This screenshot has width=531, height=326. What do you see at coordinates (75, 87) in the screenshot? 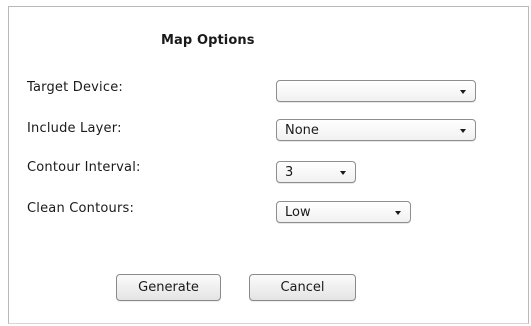
I see `target-device-label: Target Device:` at bounding box center [75, 87].